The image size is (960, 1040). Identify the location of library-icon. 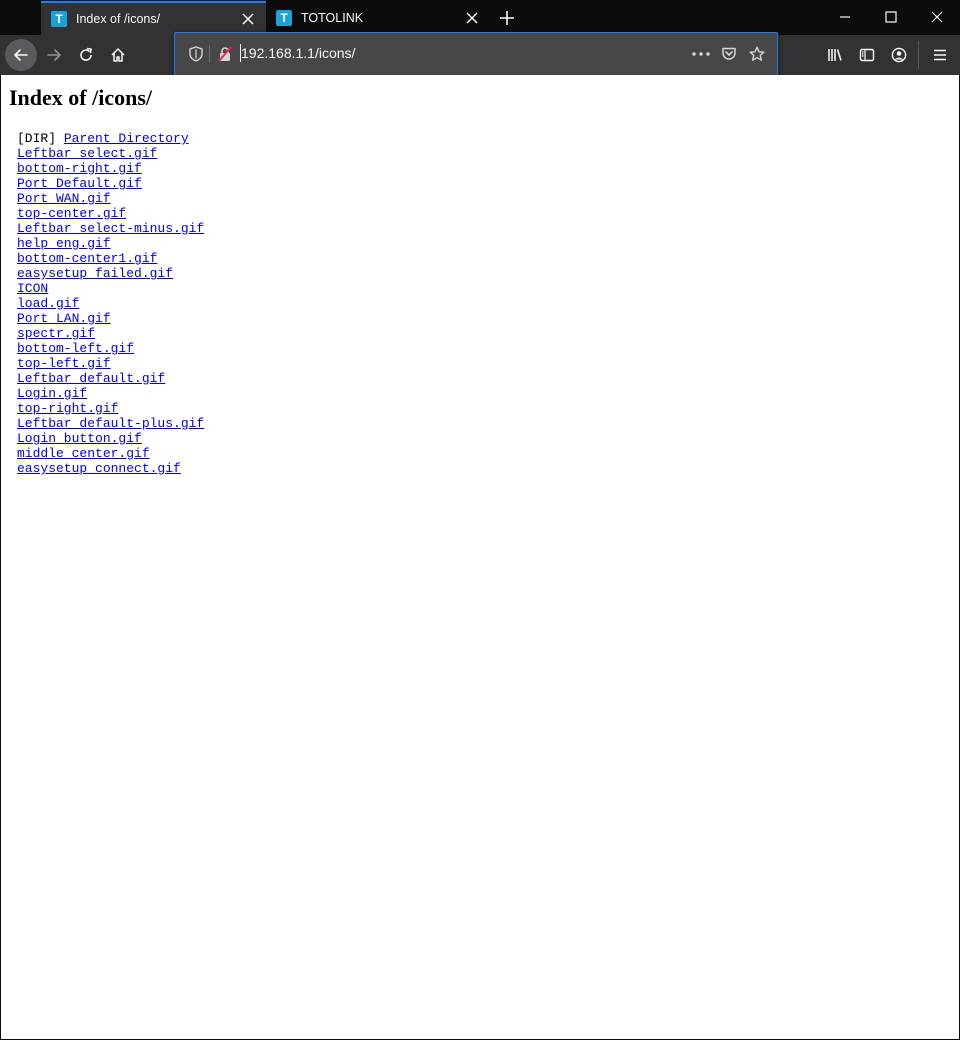
(835, 55).